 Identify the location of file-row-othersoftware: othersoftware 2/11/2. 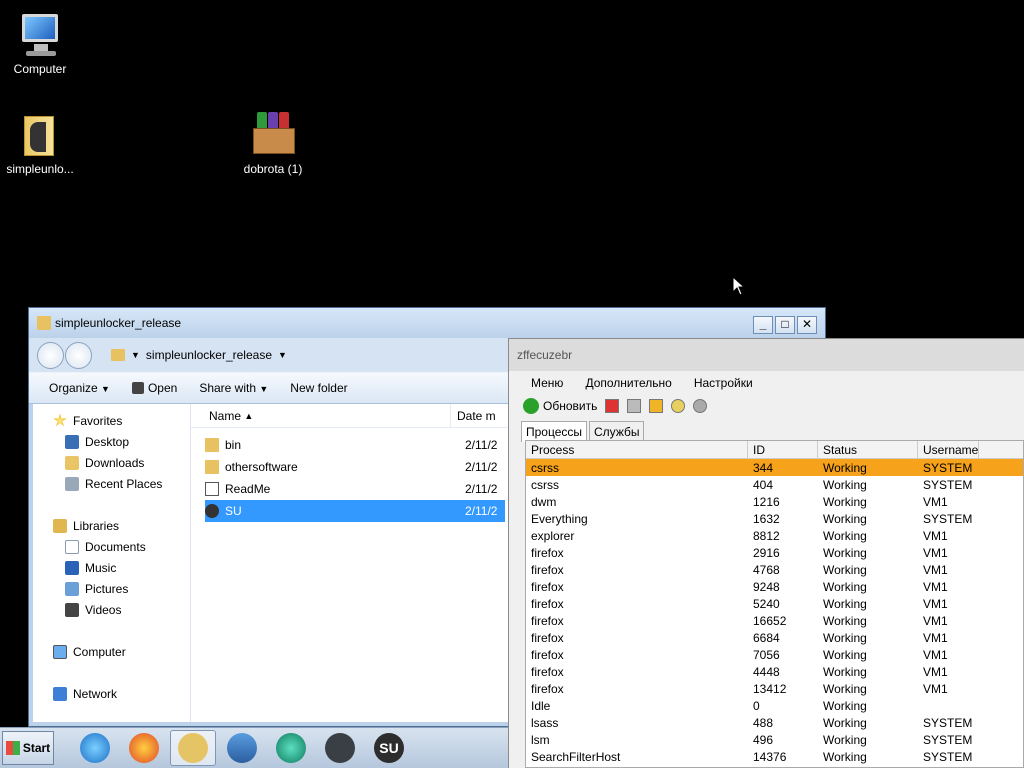
(355, 467).